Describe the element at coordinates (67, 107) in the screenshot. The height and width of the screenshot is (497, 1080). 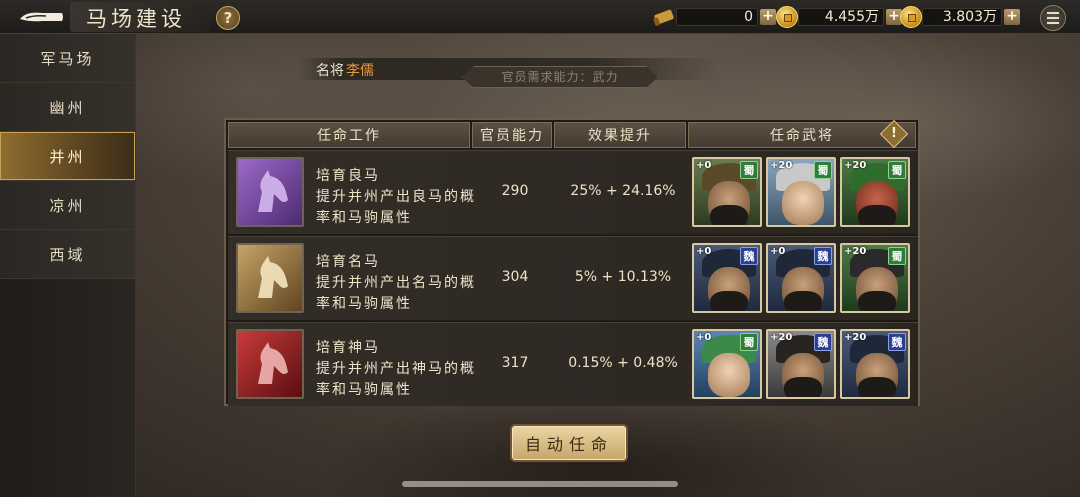
I see `sidebar-item-youzhou: 幽州` at that location.